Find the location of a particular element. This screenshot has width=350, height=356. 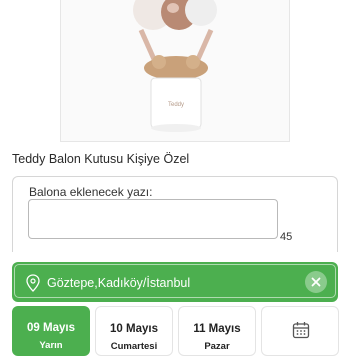

product-title: Teddy Balon Kutusu Kişiye Özel is located at coordinates (101, 159).